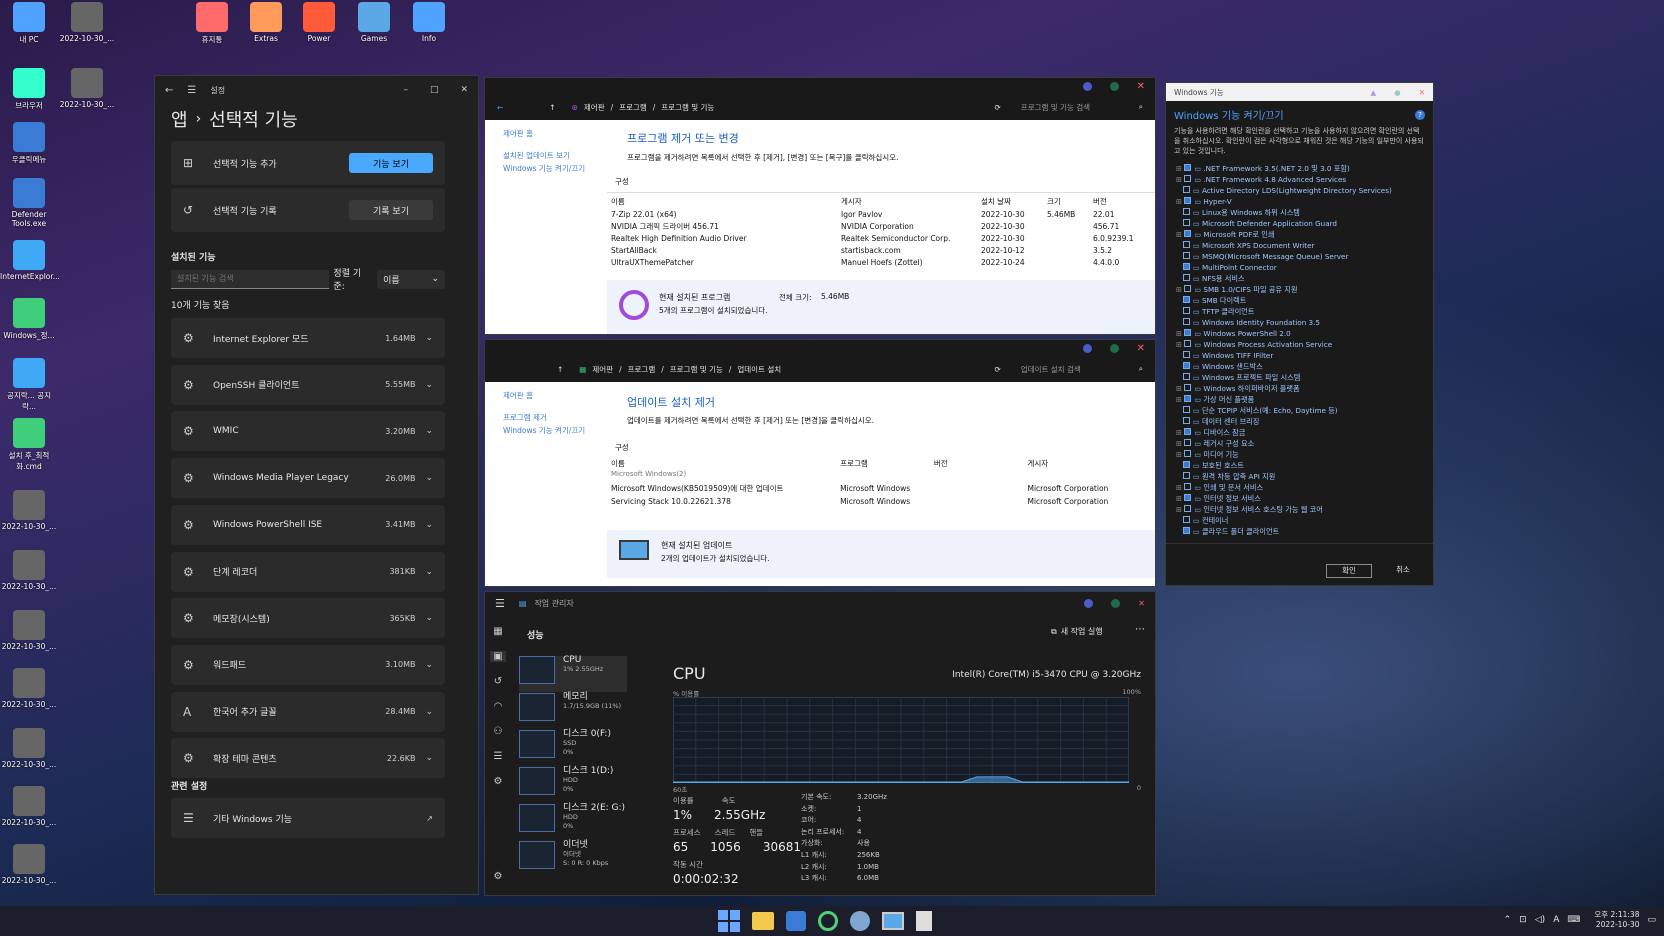 The image size is (1664, 936). Describe the element at coordinates (169, 90) in the screenshot. I see `back-icon: ←` at that location.